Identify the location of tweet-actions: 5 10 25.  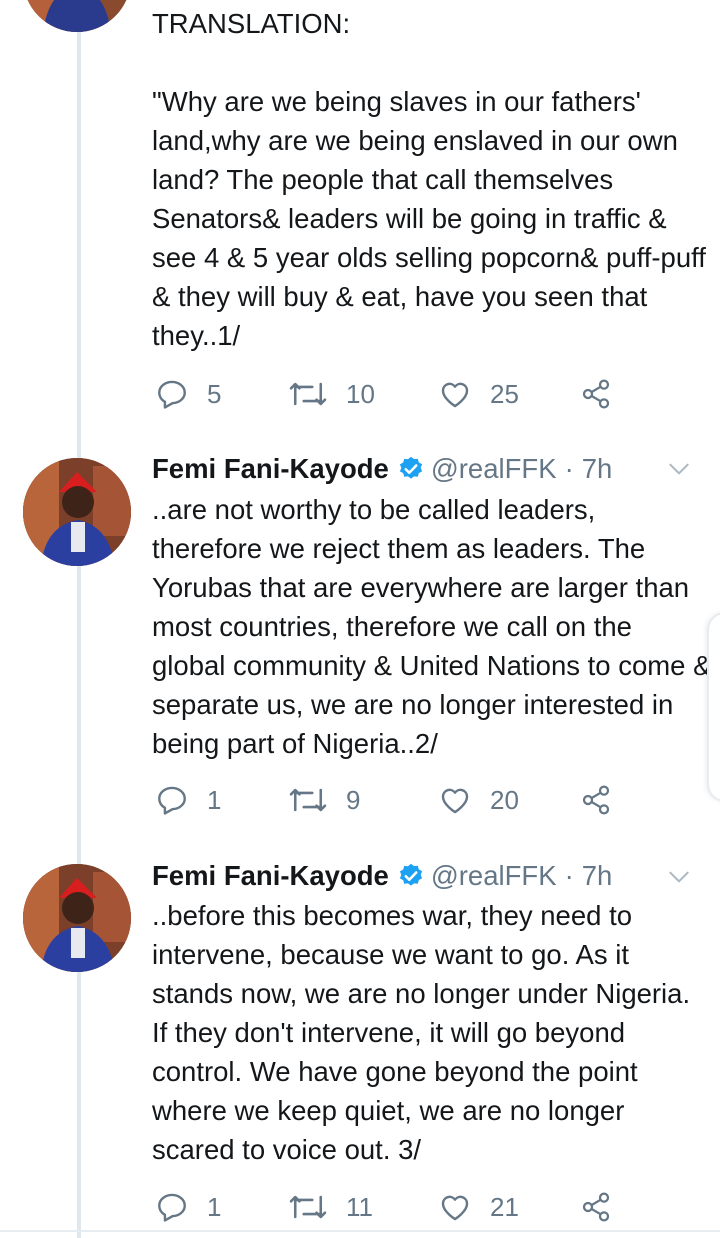
(390, 394).